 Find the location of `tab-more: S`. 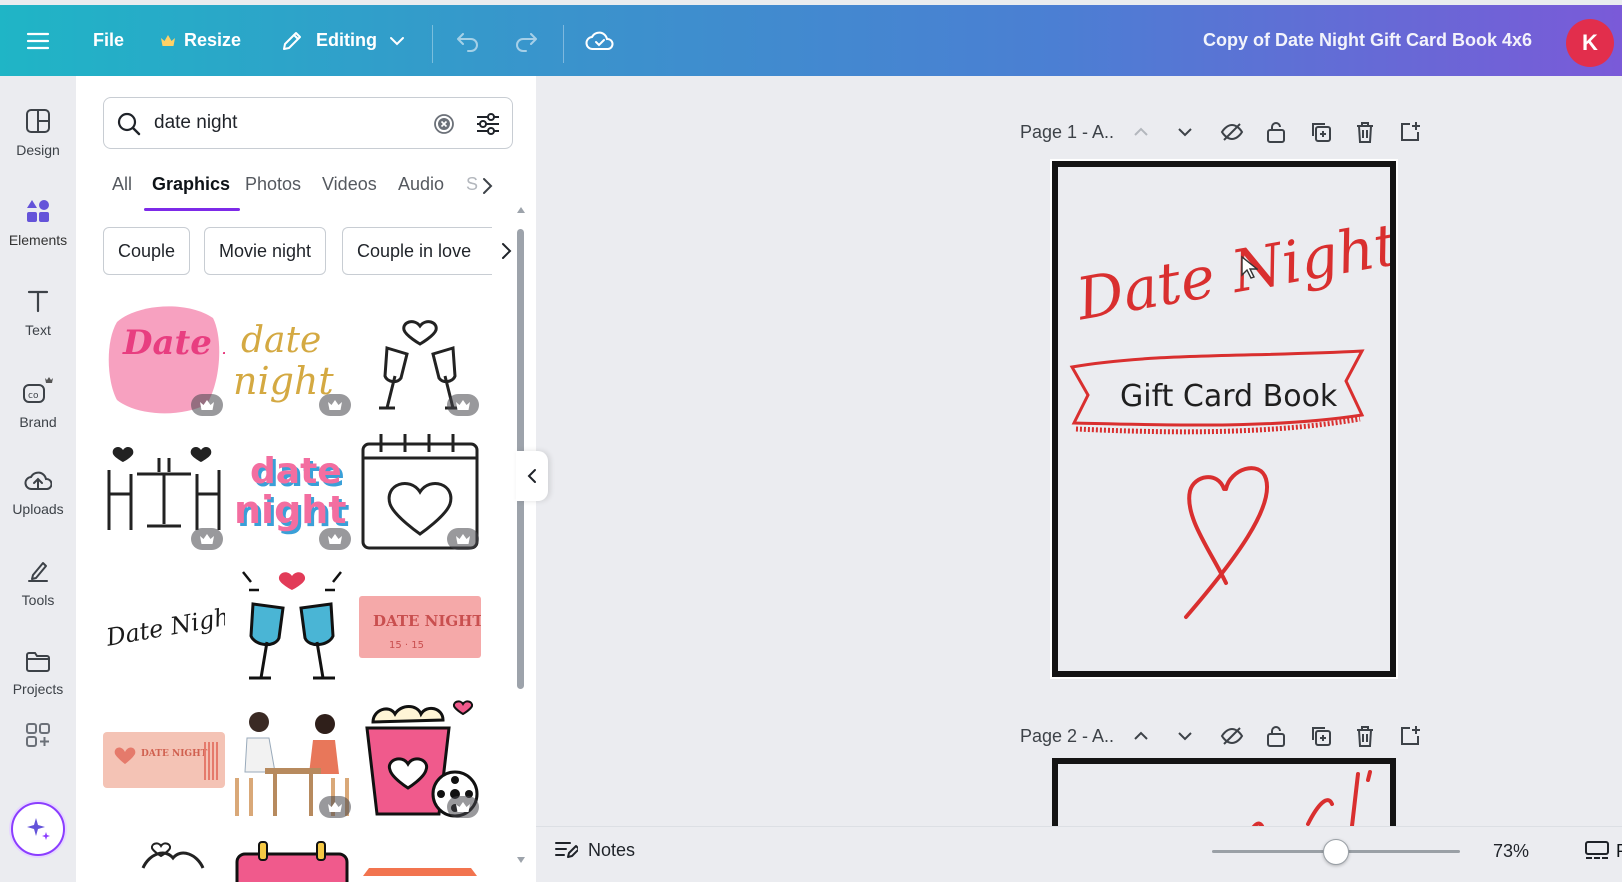

tab-more: S is located at coordinates (472, 184).